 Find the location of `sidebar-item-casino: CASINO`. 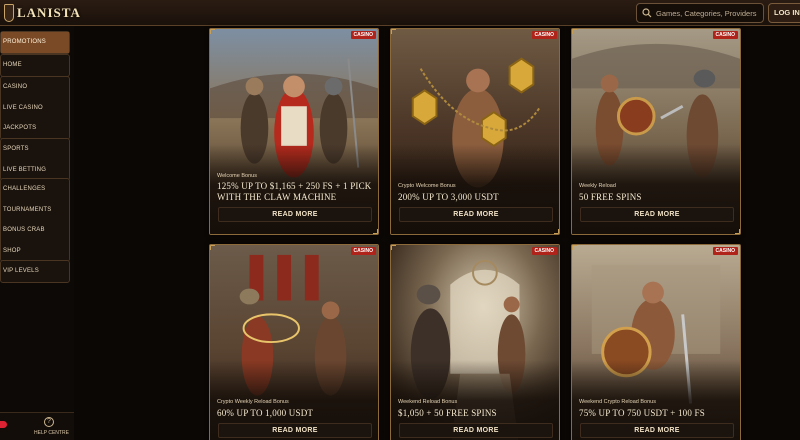

sidebar-item-casino: CASINO is located at coordinates (35, 87).